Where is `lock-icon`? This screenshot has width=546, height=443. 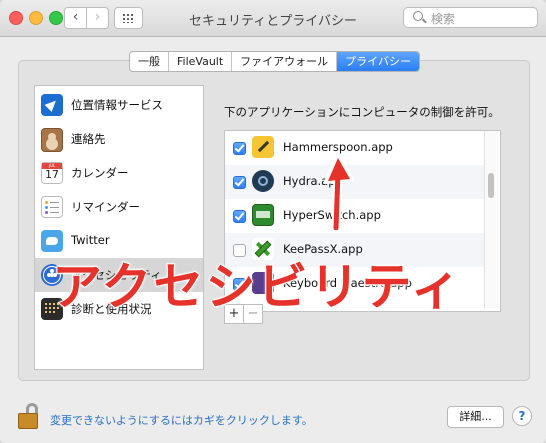
lock-icon is located at coordinates (29, 416).